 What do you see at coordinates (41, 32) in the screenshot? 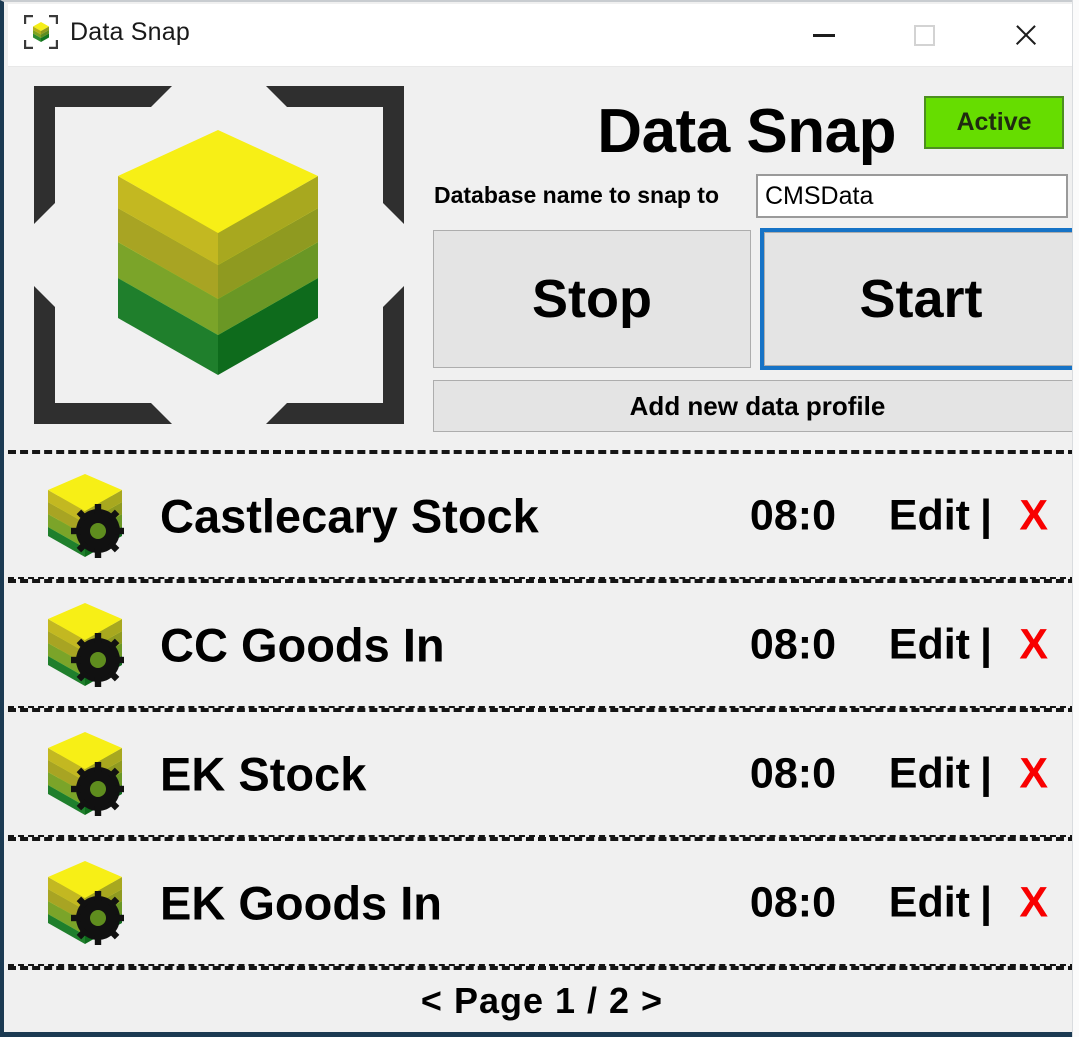
I see `data-snap-cube-icon` at bounding box center [41, 32].